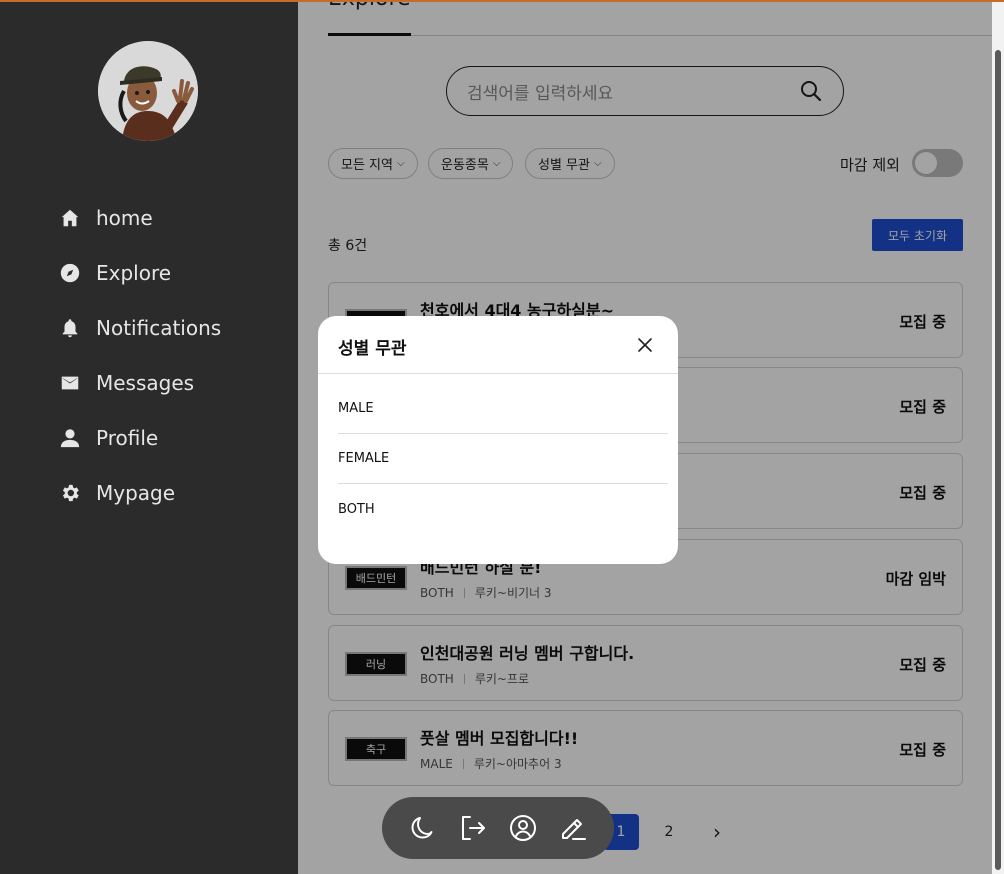 The width and height of the screenshot is (1004, 874). I want to click on sidebar-item-label: Explore, so click(134, 272).